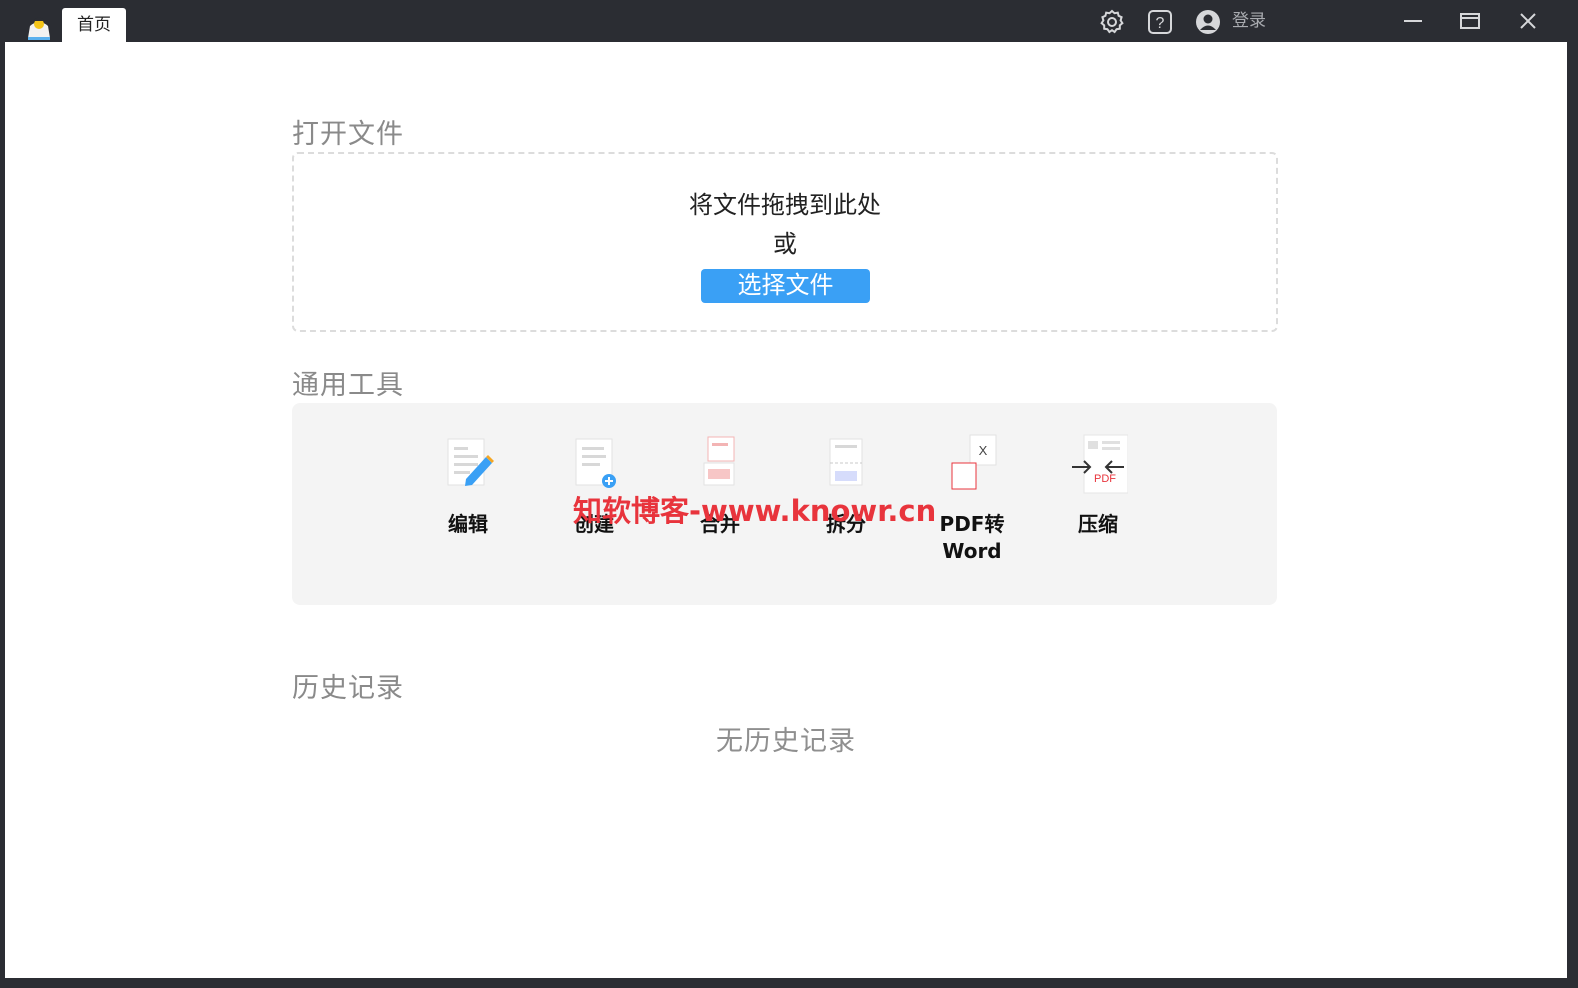  What do you see at coordinates (785, 286) in the screenshot?
I see `choose-file-button: 选择文件` at bounding box center [785, 286].